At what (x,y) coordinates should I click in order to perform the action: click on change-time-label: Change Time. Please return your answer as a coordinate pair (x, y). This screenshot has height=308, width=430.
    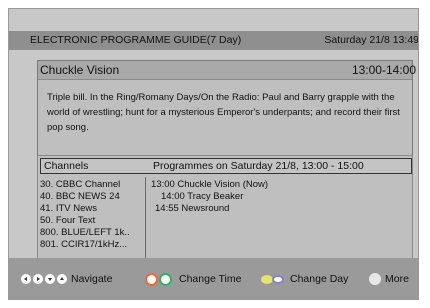
    Looking at the image, I should click on (210, 279).